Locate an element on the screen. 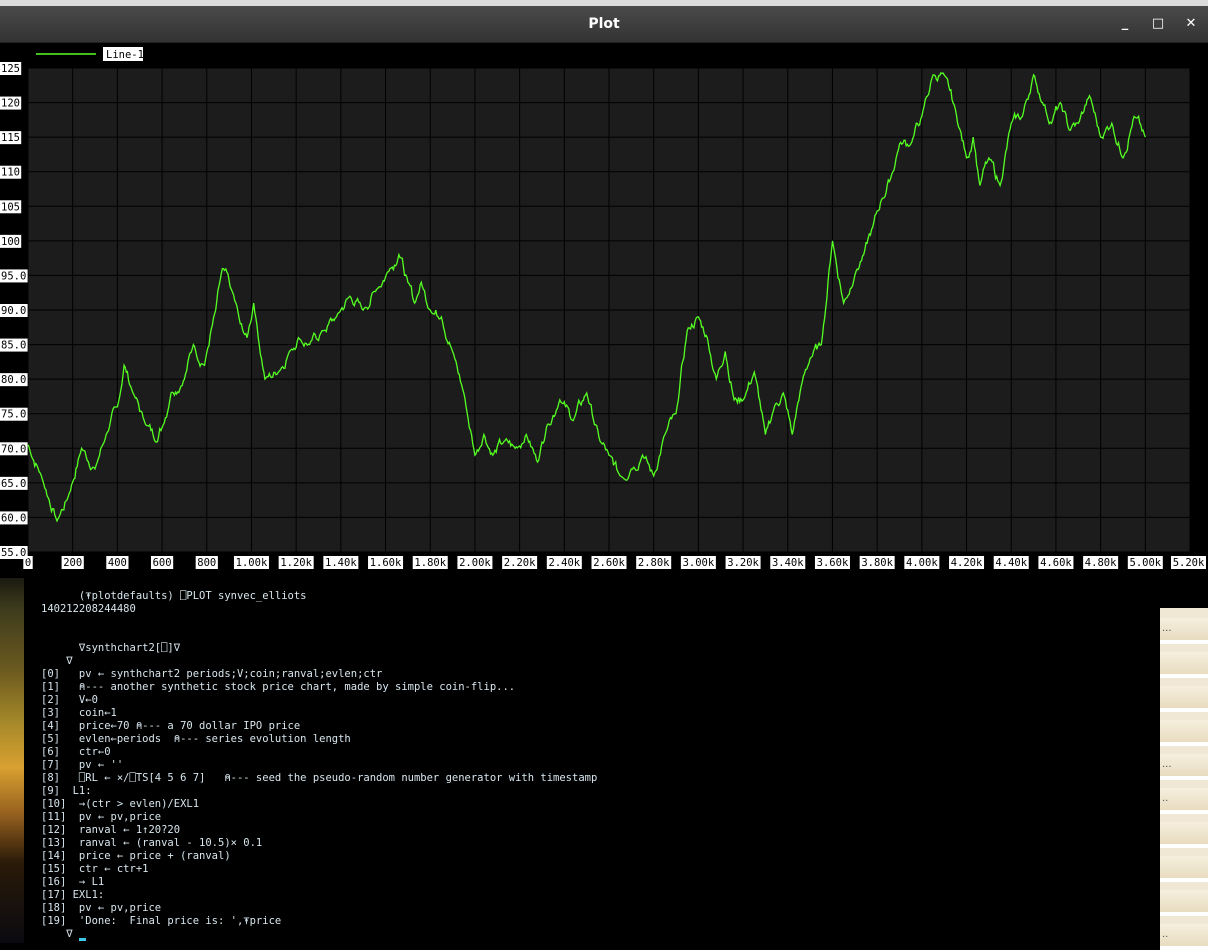 The image size is (1208, 950). x-tick-label: 1.80k is located at coordinates (430, 563).